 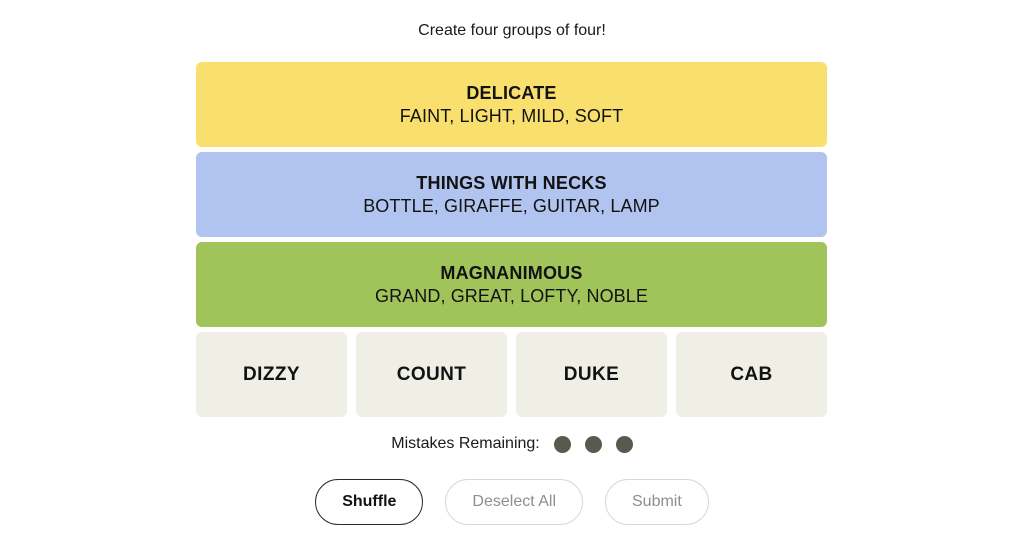 I want to click on shuffle-button: Shuffle, so click(x=369, y=502).